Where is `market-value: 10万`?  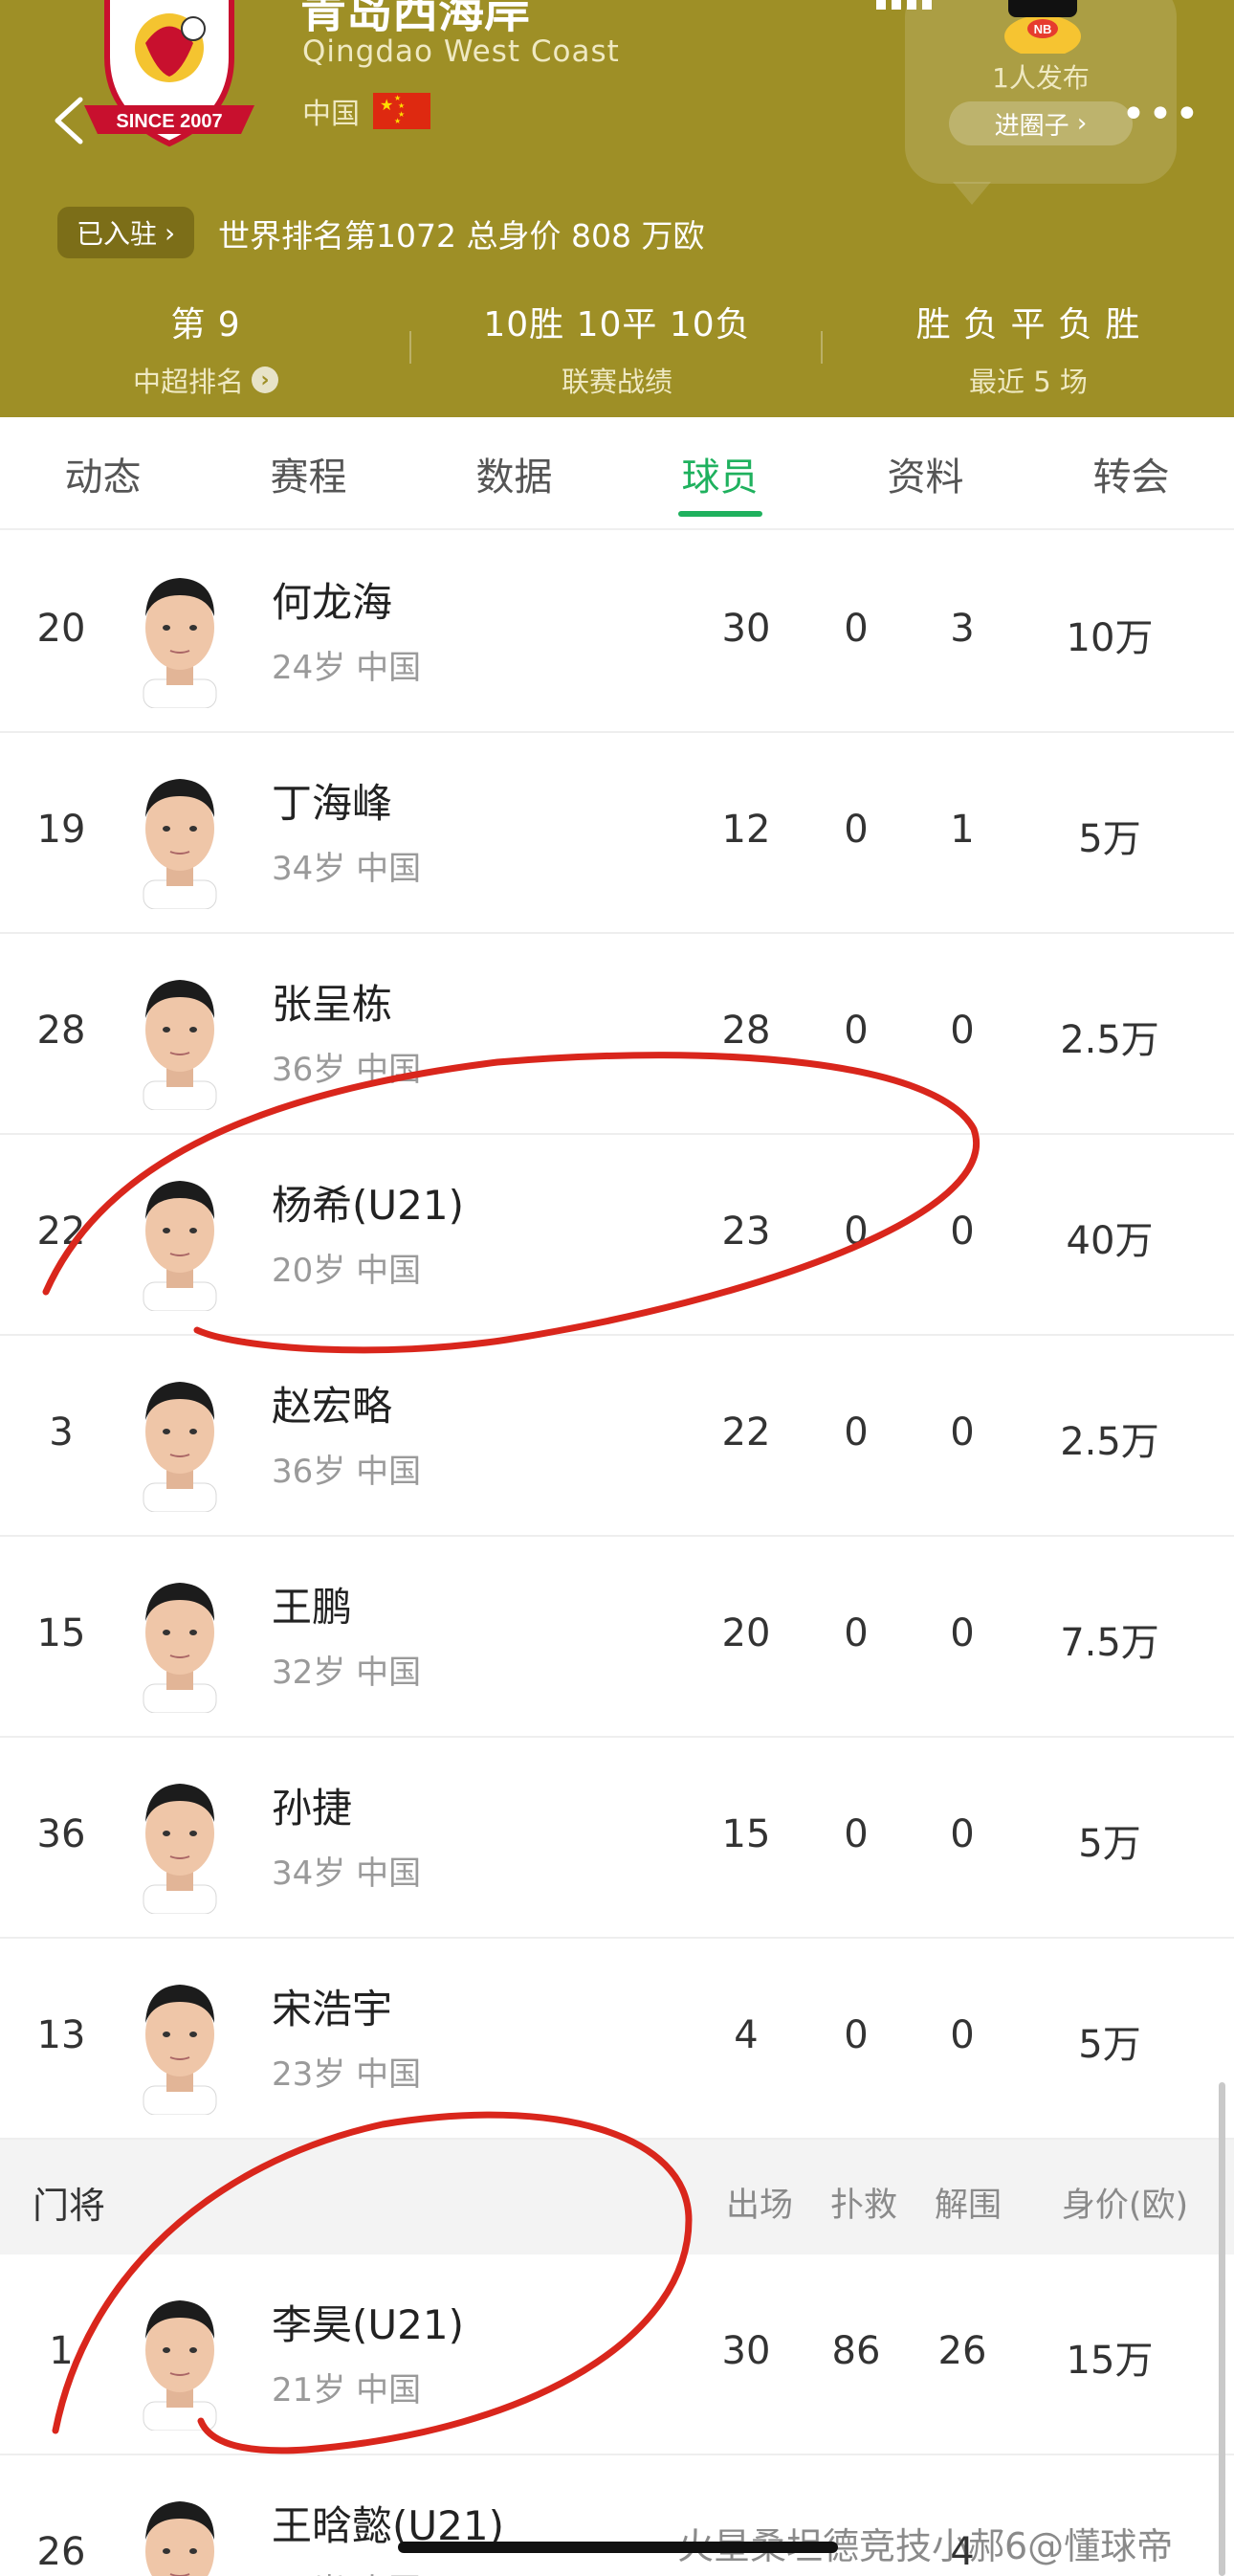 market-value: 10万 is located at coordinates (1110, 638).